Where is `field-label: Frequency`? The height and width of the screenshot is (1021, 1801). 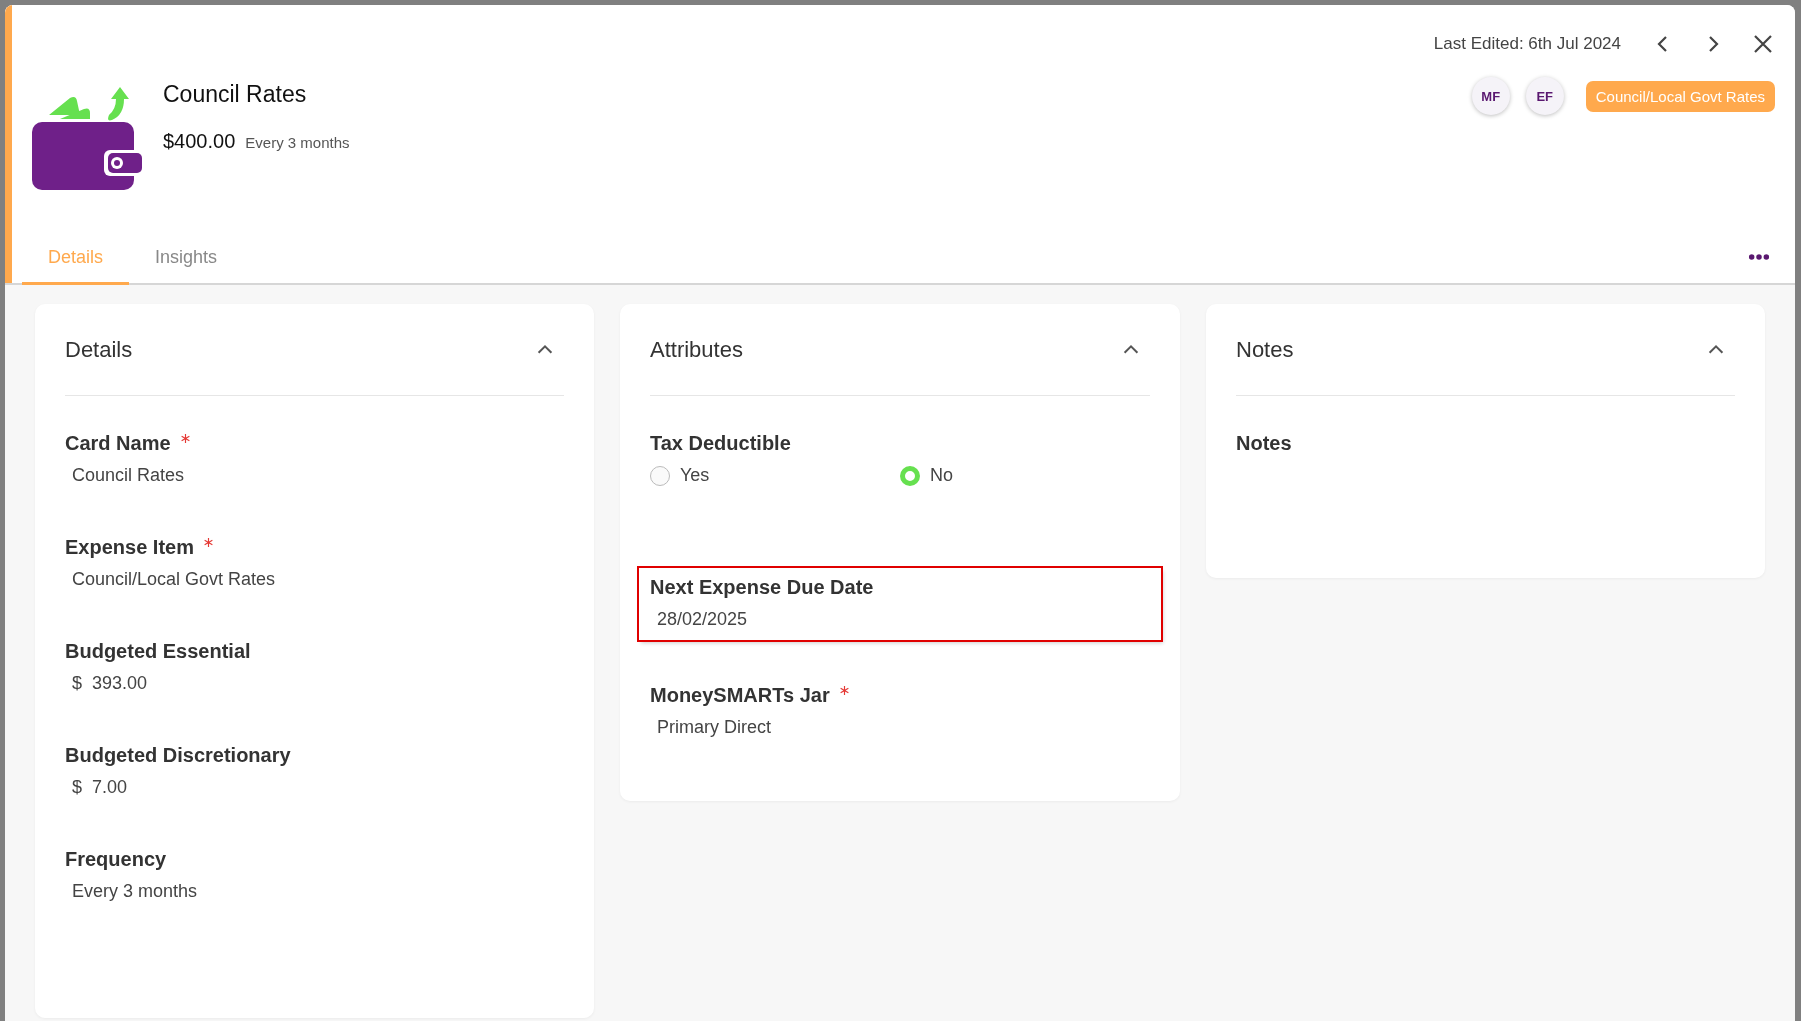 field-label: Frequency is located at coordinates (116, 859).